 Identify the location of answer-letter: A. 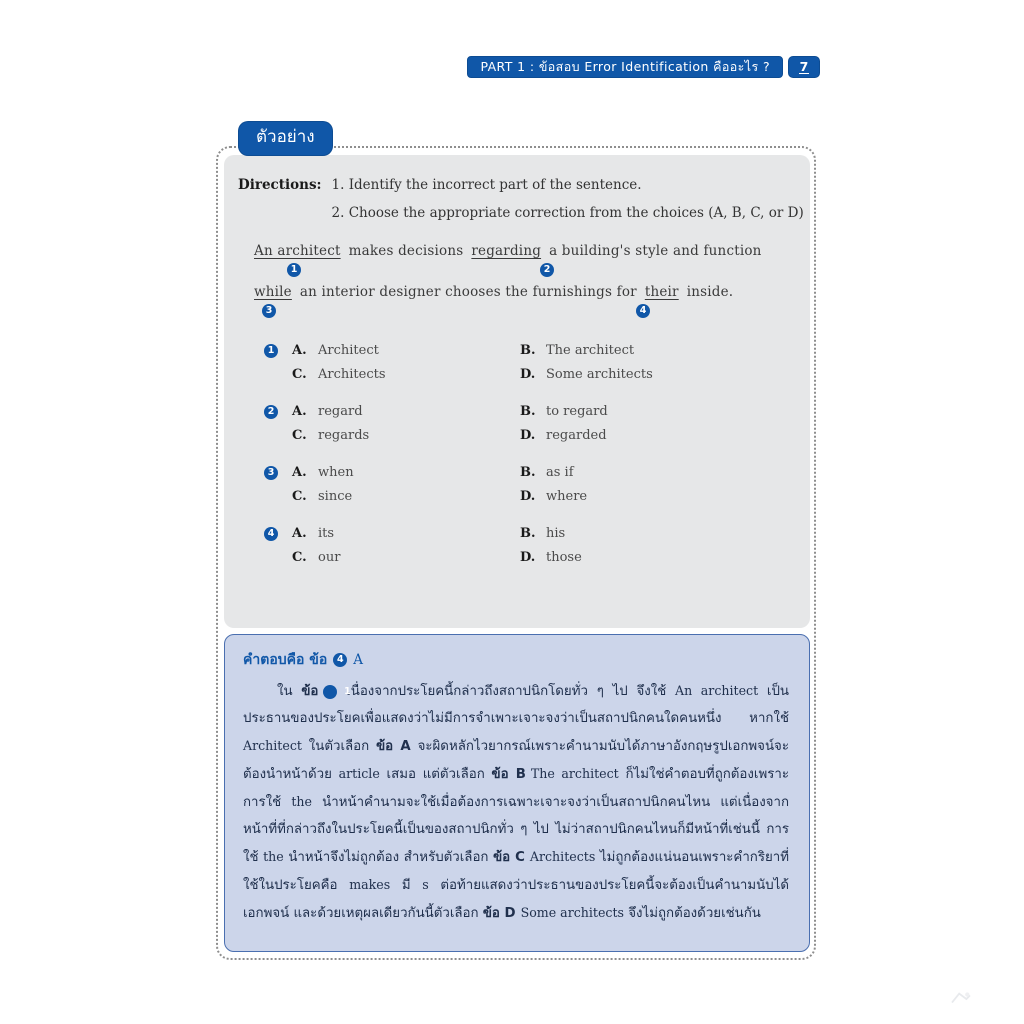
(358, 660).